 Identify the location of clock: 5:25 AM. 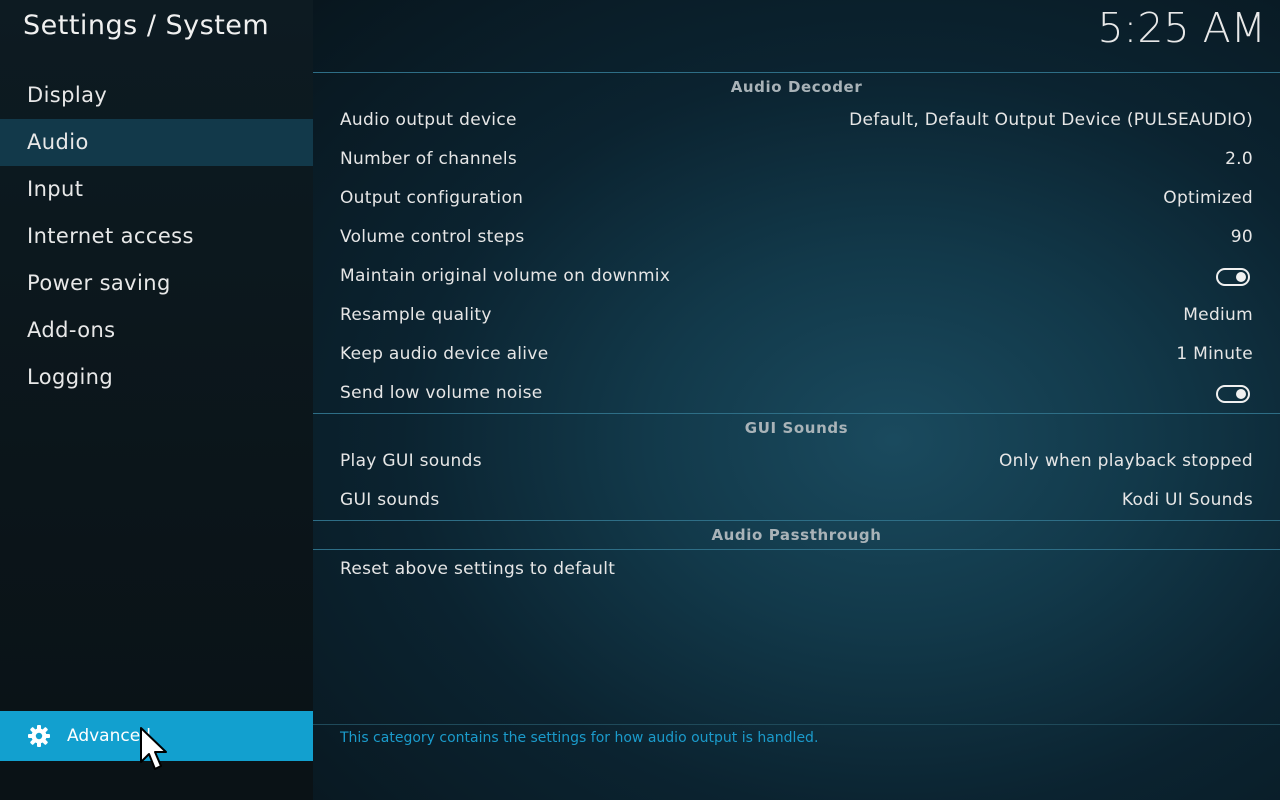
(1181, 28).